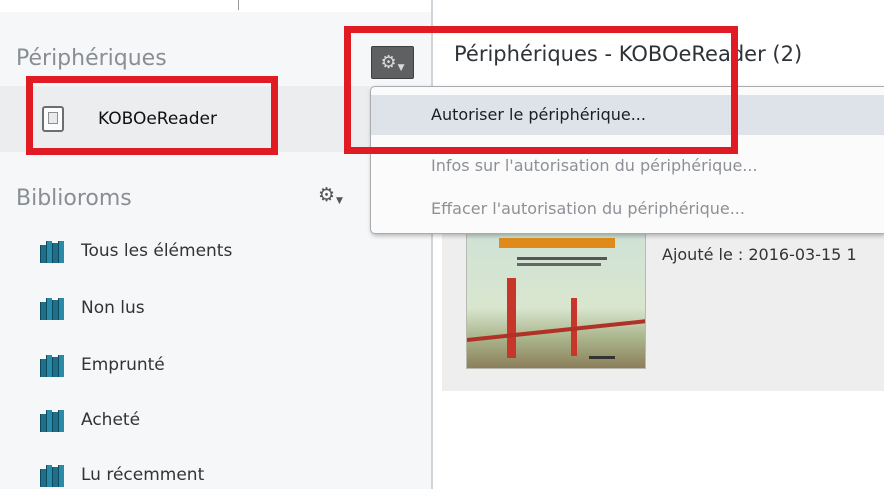 The image size is (884, 490). What do you see at coordinates (541, 90) in the screenshot?
I see `highlight-box-authorize` at bounding box center [541, 90].